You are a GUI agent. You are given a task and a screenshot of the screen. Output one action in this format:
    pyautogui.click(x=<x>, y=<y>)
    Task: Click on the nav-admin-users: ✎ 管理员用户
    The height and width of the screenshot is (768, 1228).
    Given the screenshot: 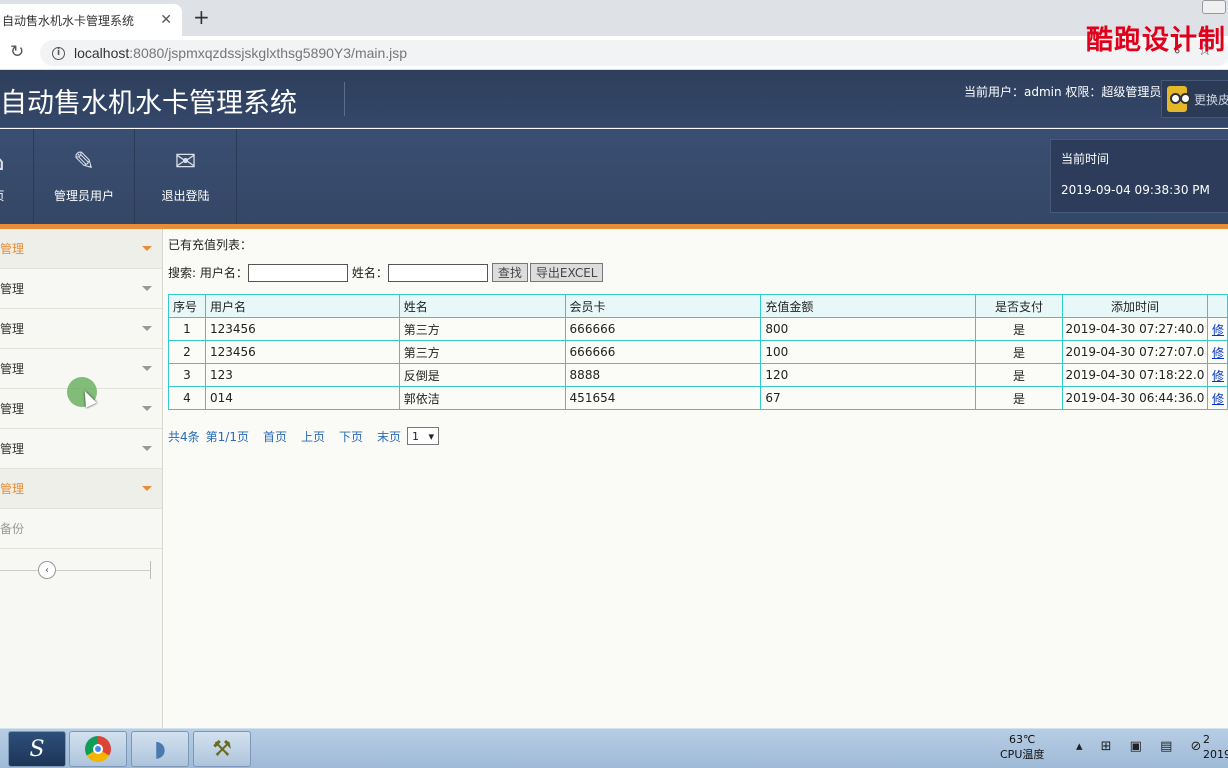 What is the action you would take?
    pyautogui.click(x=84, y=176)
    